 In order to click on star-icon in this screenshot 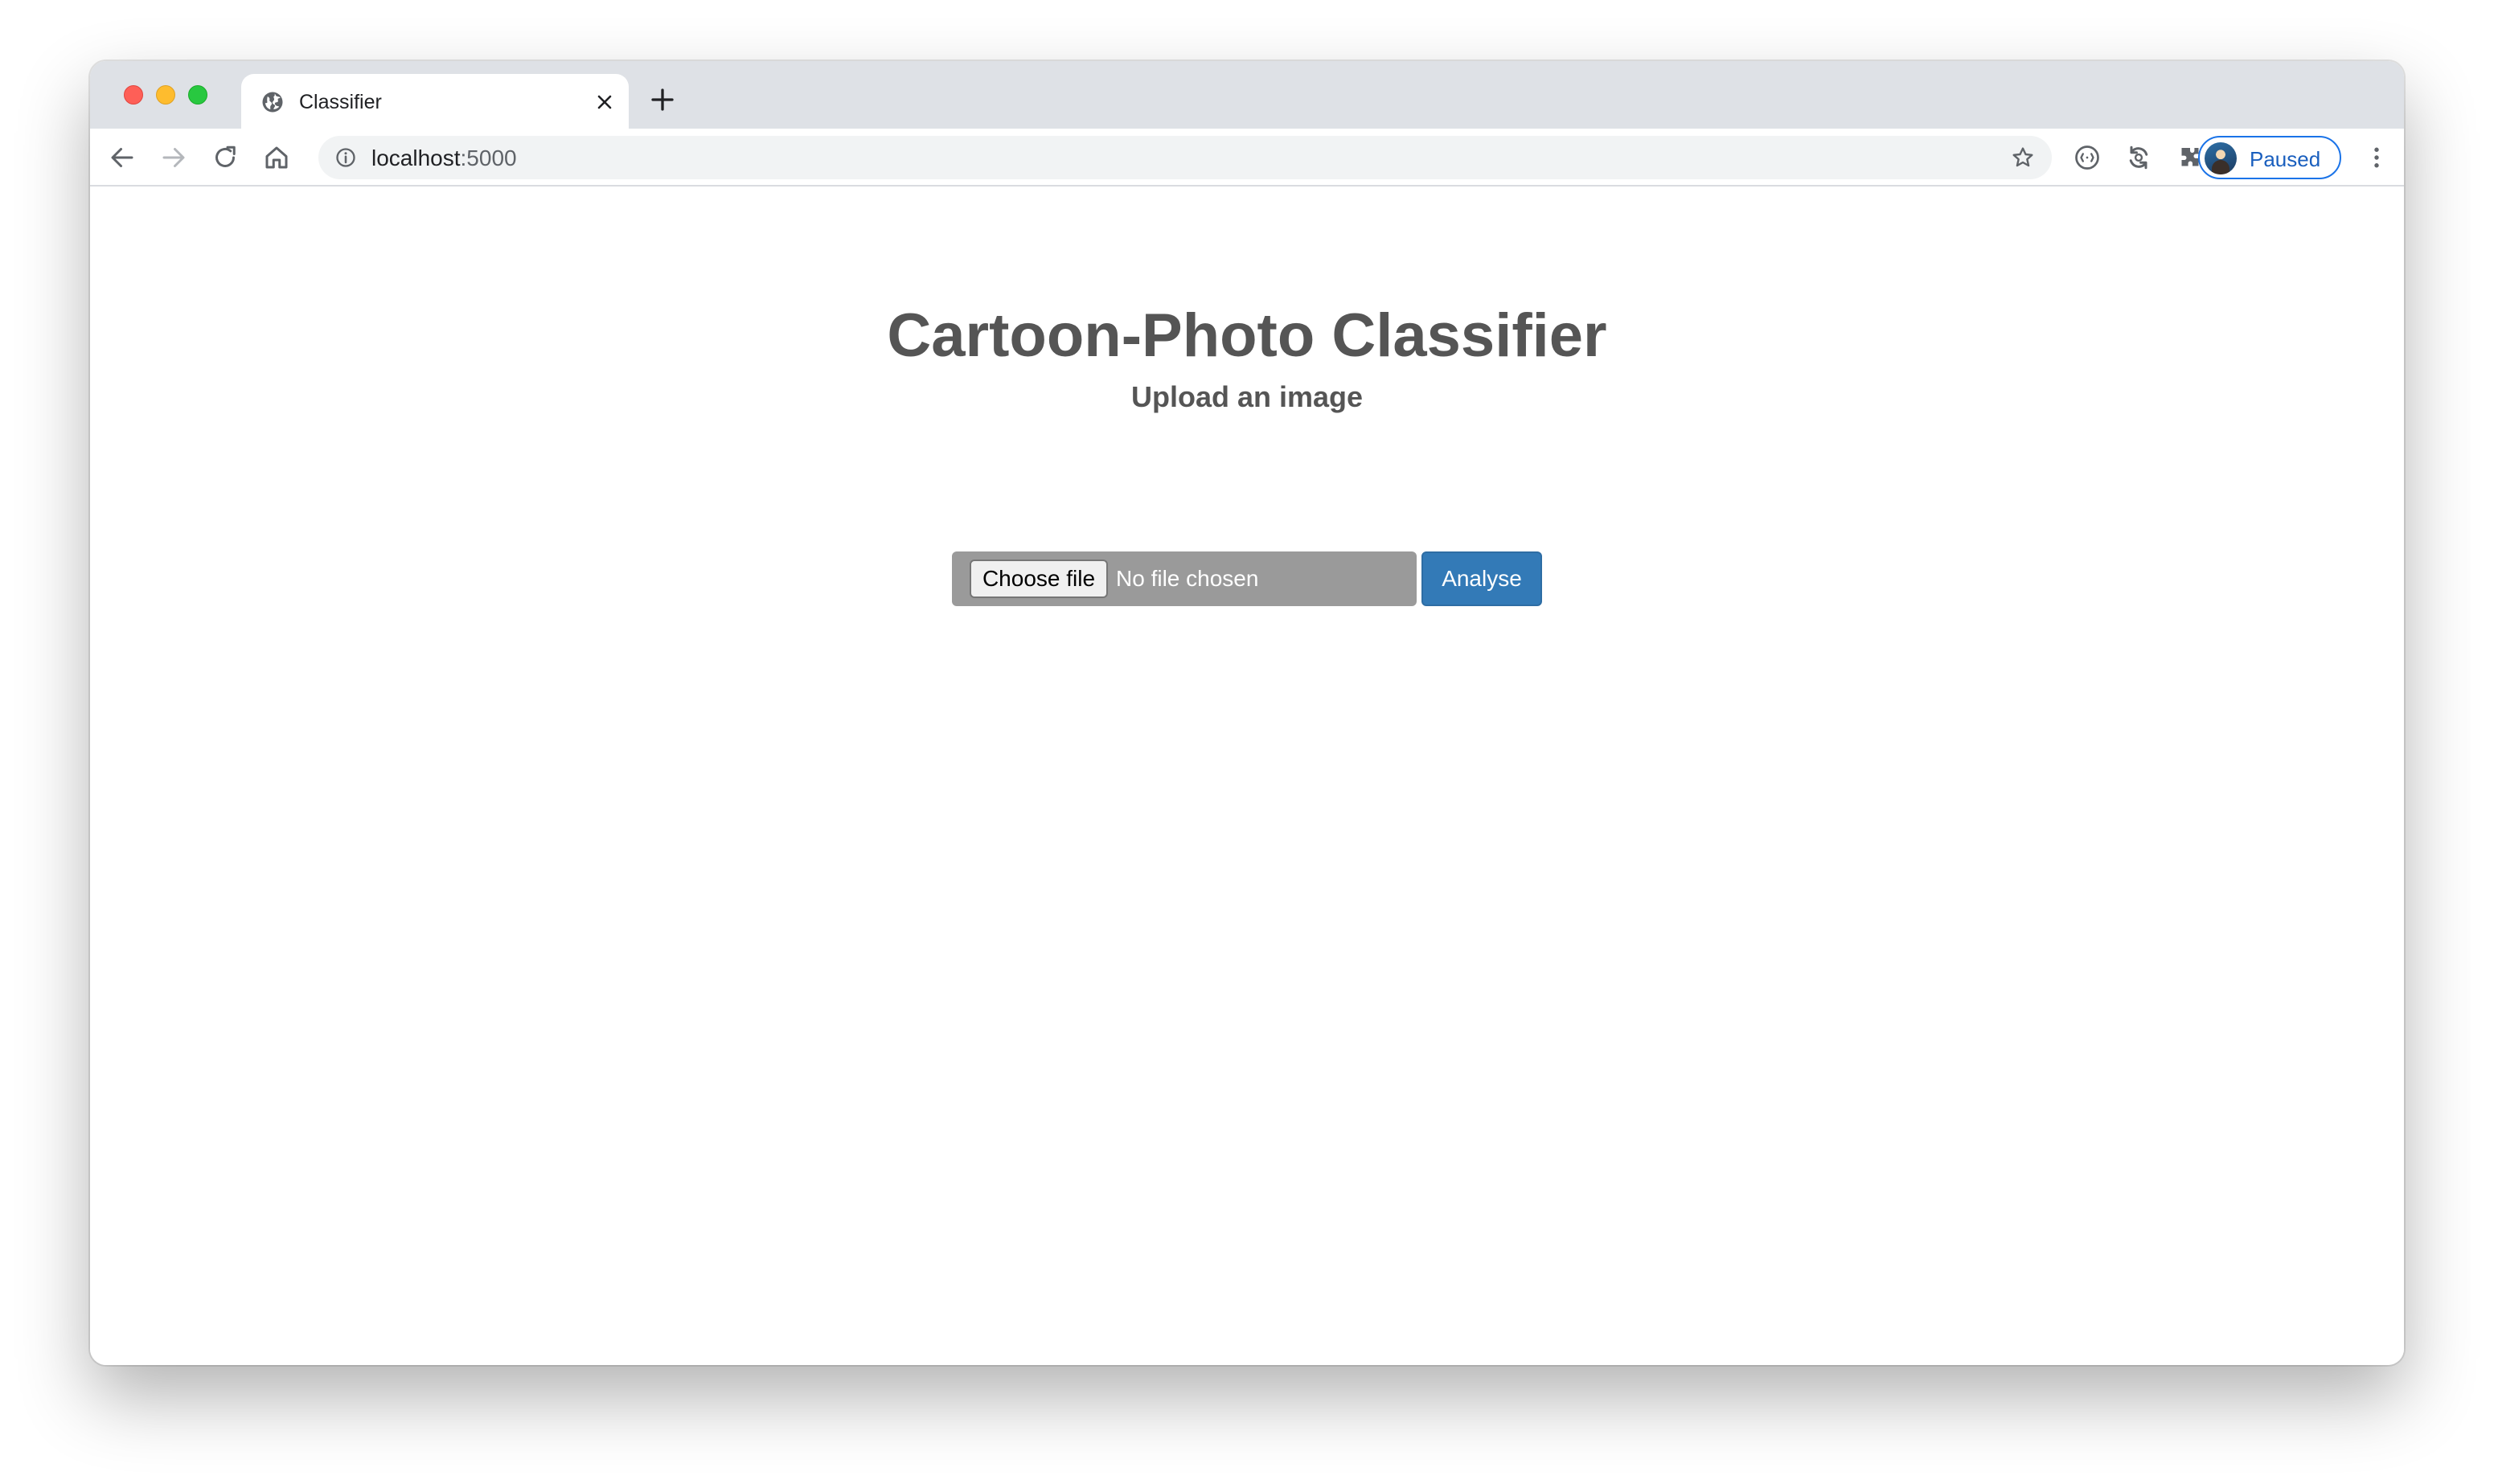, I will do `click(2023, 157)`.